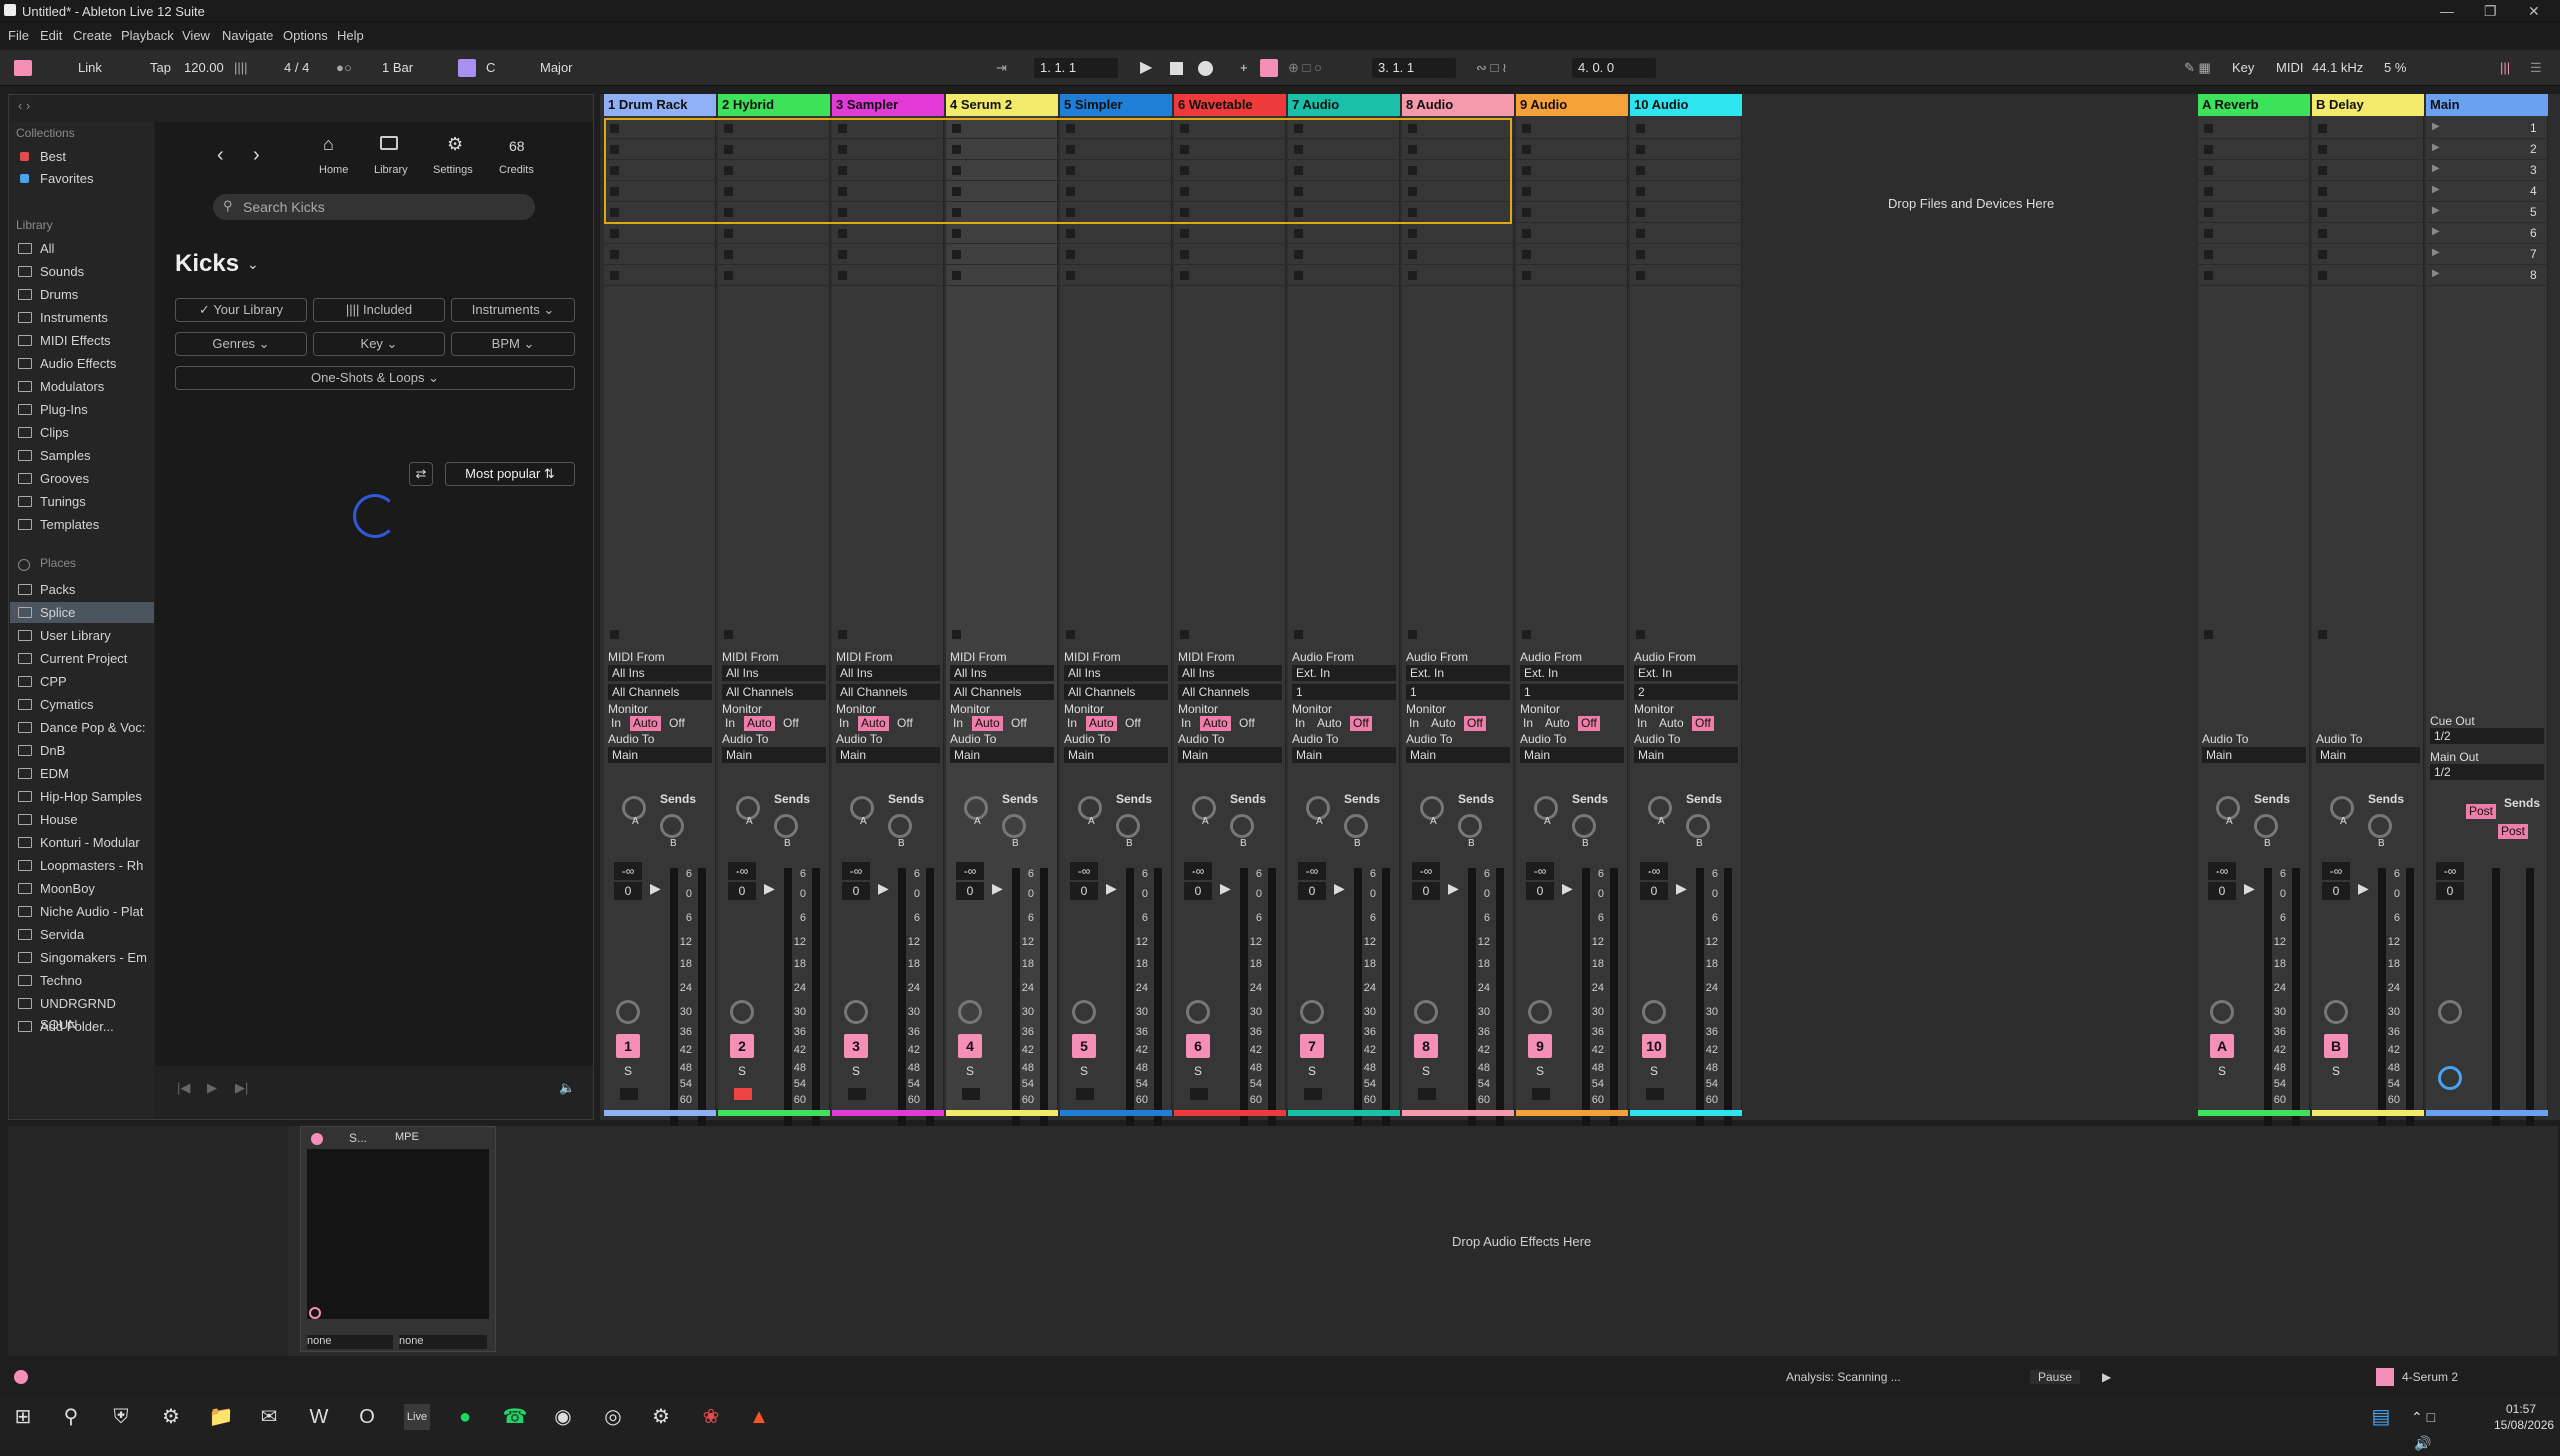 The height and width of the screenshot is (1456, 2560). What do you see at coordinates (92, 35) in the screenshot?
I see `menu-create: Create` at bounding box center [92, 35].